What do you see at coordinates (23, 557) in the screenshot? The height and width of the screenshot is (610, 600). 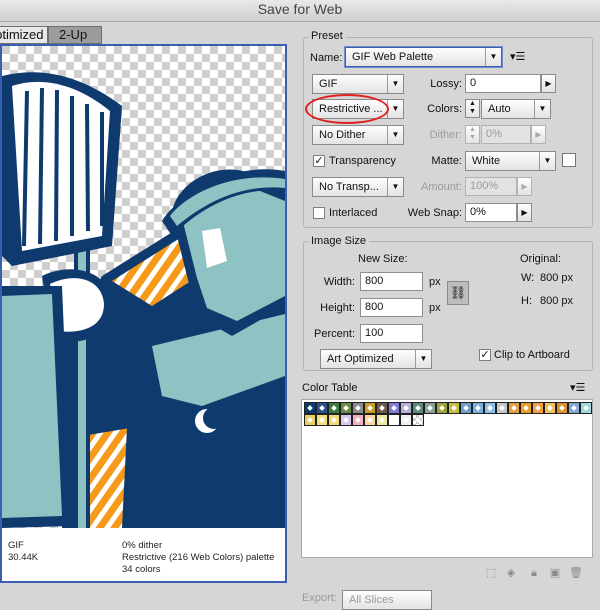 I see `info-file-size: 30.44K` at bounding box center [23, 557].